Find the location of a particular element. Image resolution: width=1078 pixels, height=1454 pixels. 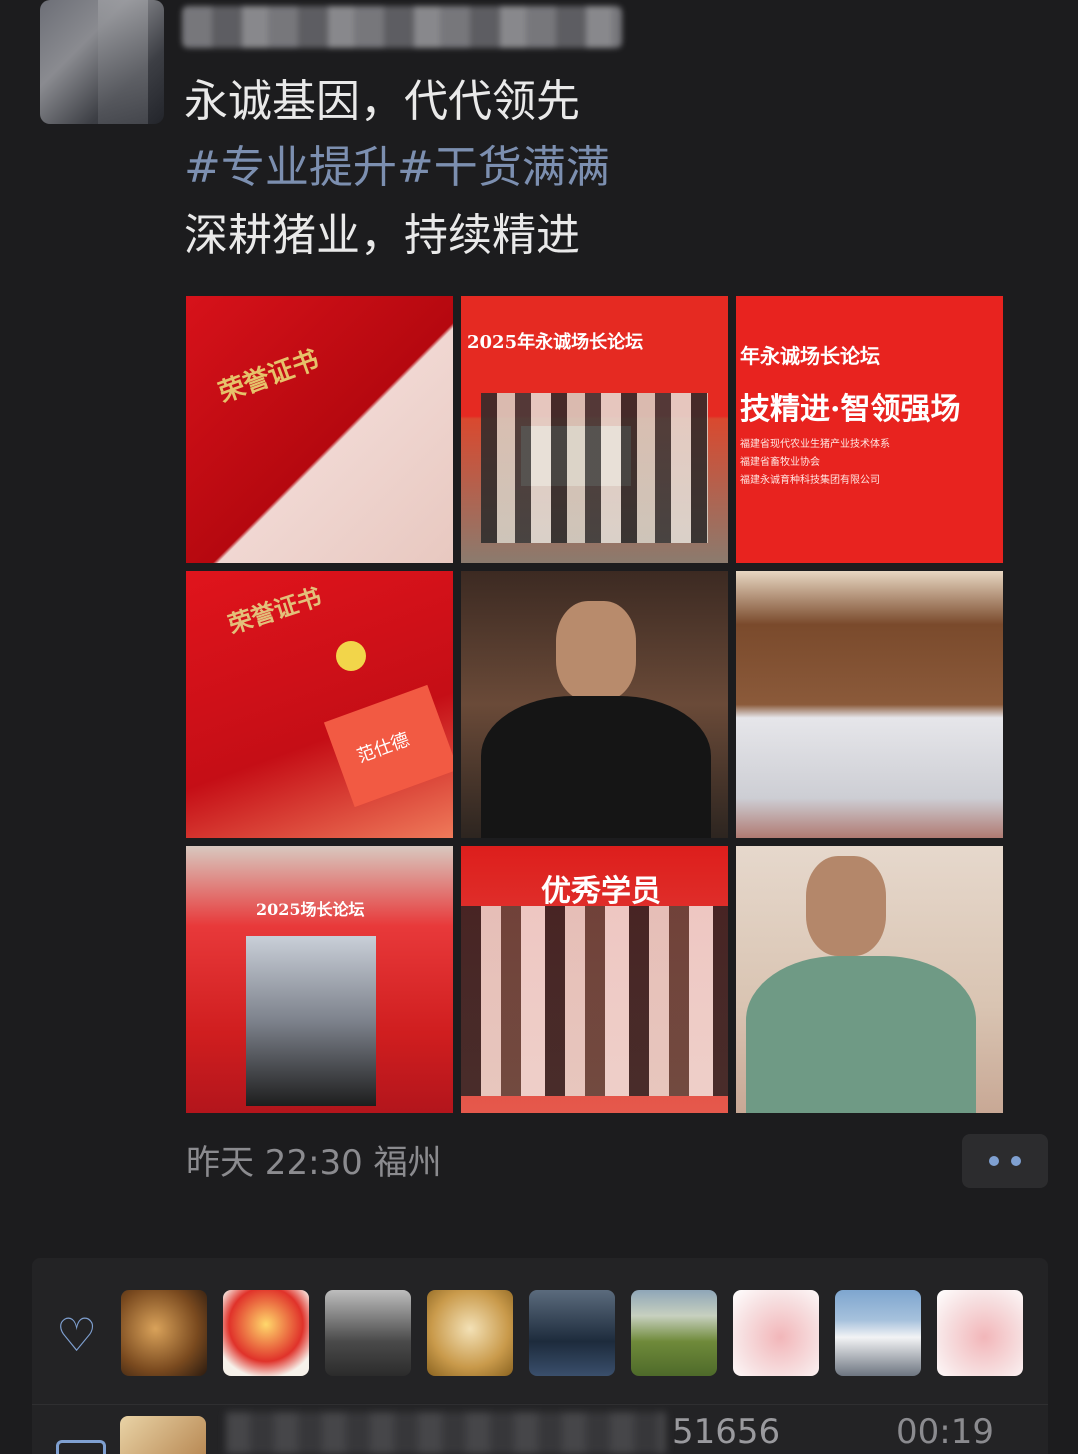

more-actions-button is located at coordinates (1005, 1161).